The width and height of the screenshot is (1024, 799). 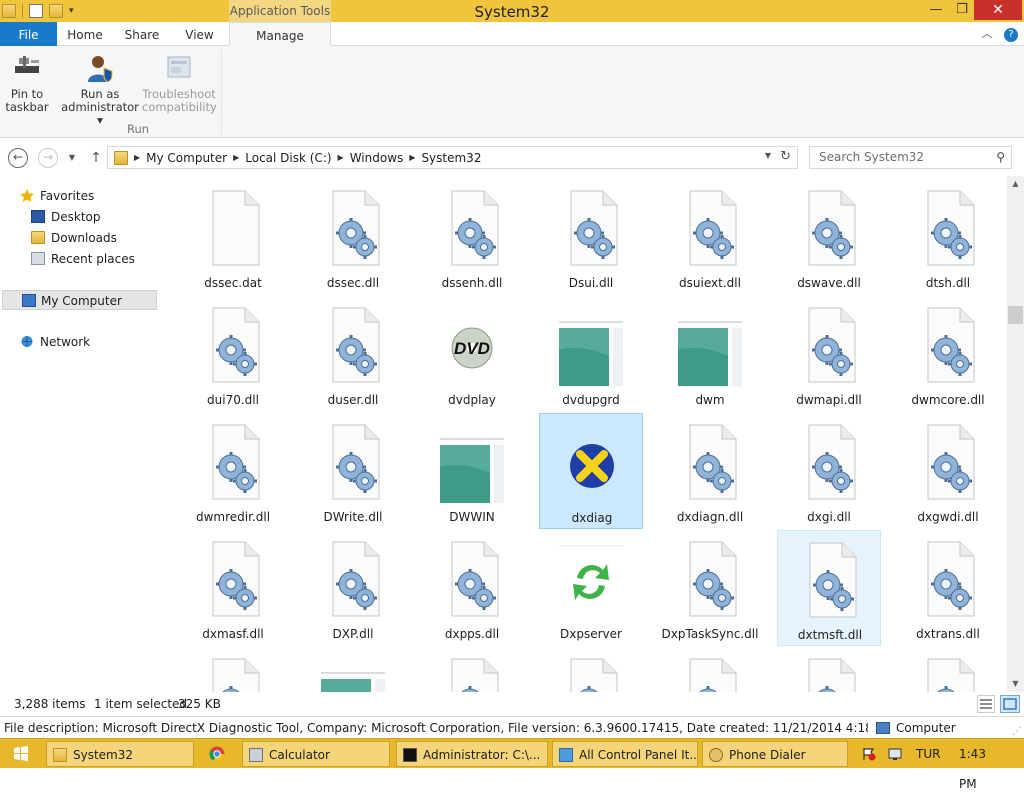 What do you see at coordinates (829, 354) in the screenshot?
I see `file-item: dwmapi.dll` at bounding box center [829, 354].